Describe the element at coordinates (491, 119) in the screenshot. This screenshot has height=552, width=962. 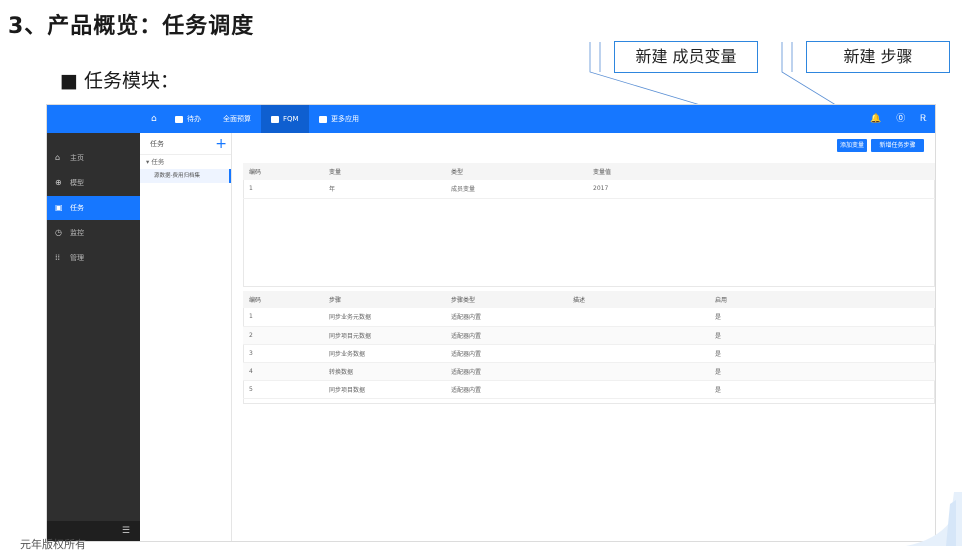
I see `top-navbar: ⌂ 待办 全面预算 FQM 更多应用 🔔 ⓪ Ꭱ` at that location.